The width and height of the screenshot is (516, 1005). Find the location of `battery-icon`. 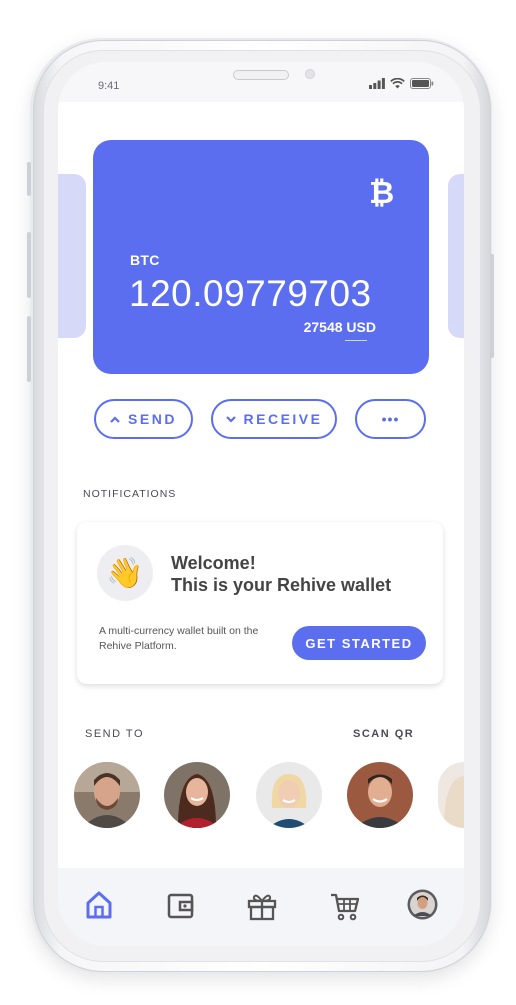

battery-icon is located at coordinates (422, 83).